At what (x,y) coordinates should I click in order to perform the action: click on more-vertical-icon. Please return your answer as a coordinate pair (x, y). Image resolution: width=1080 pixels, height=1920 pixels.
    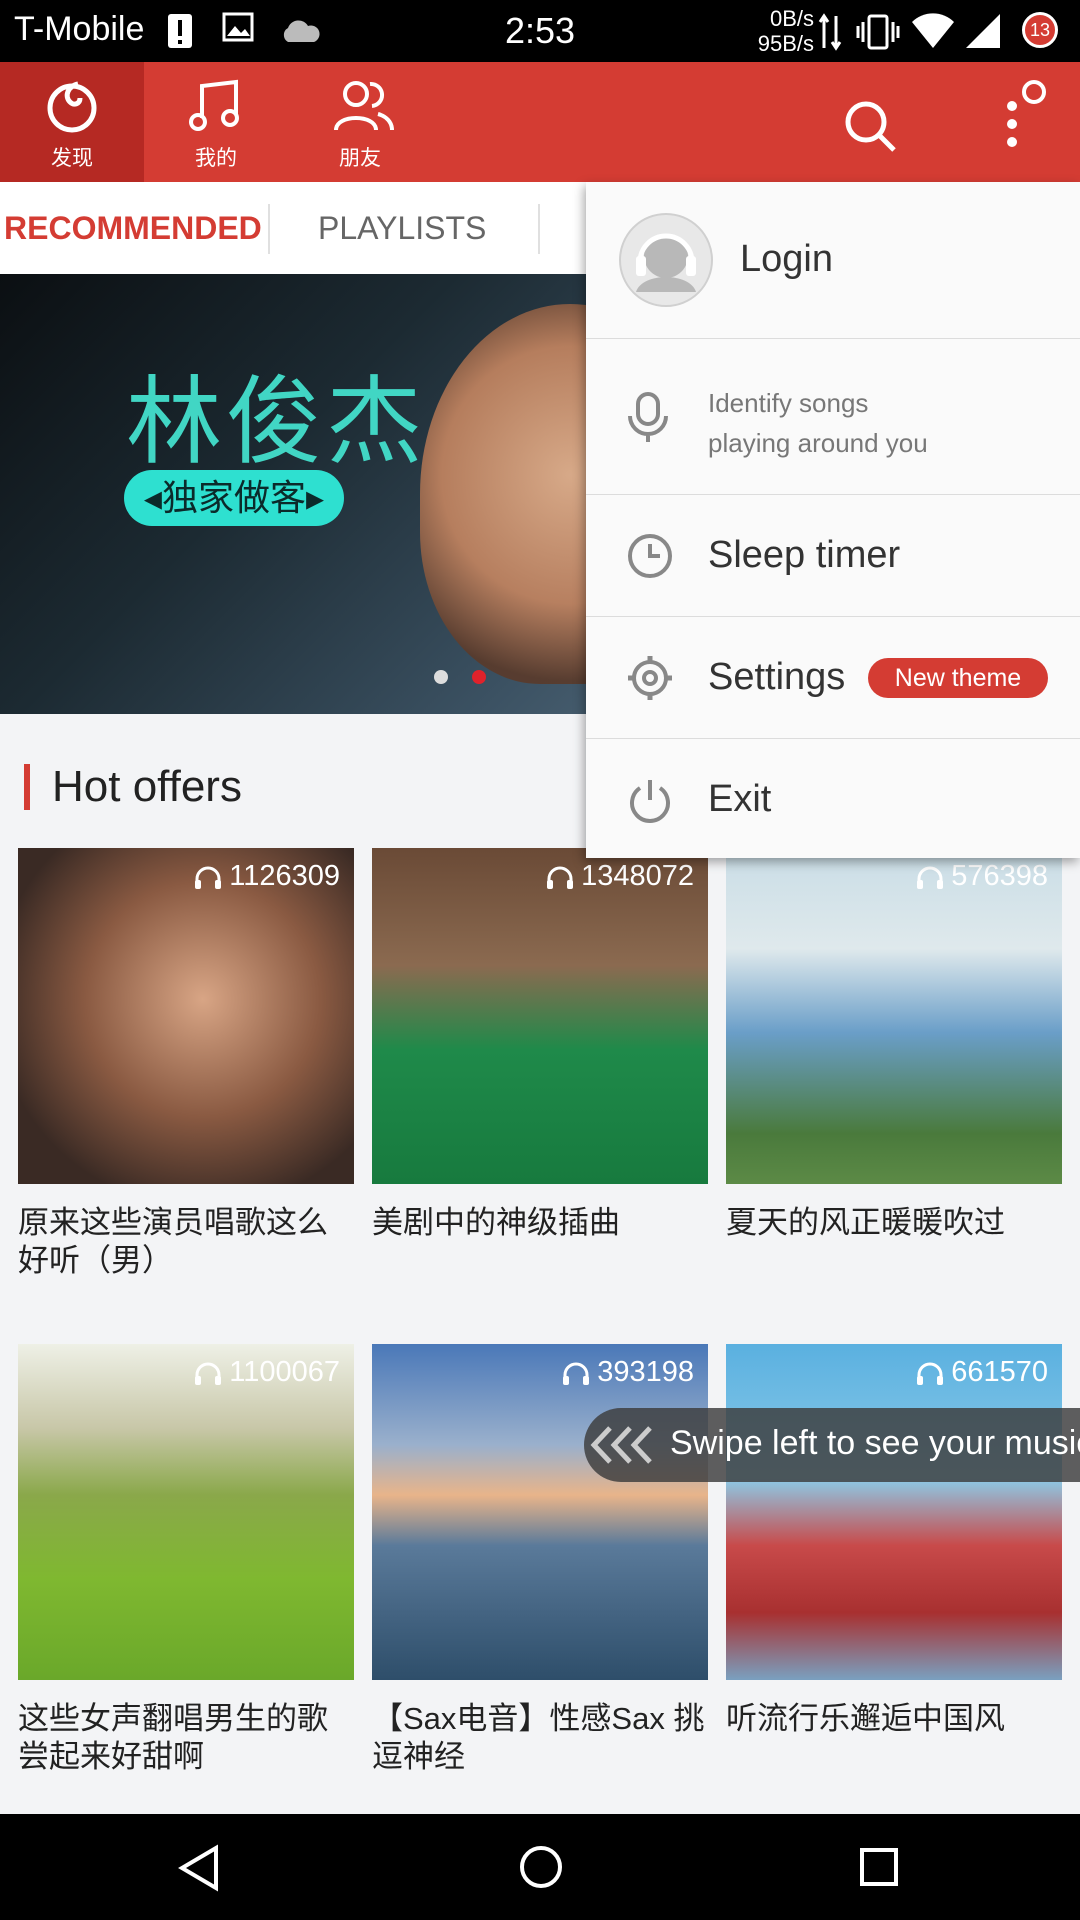
    Looking at the image, I should click on (1026, 113).